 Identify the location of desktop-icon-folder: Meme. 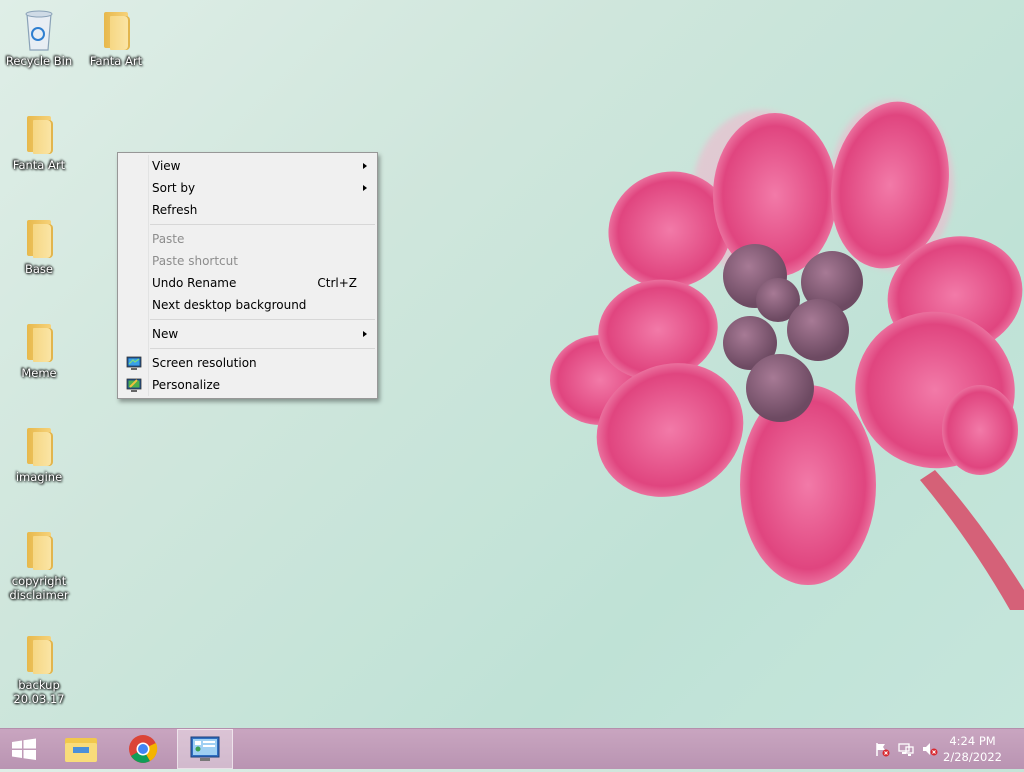
(39, 349).